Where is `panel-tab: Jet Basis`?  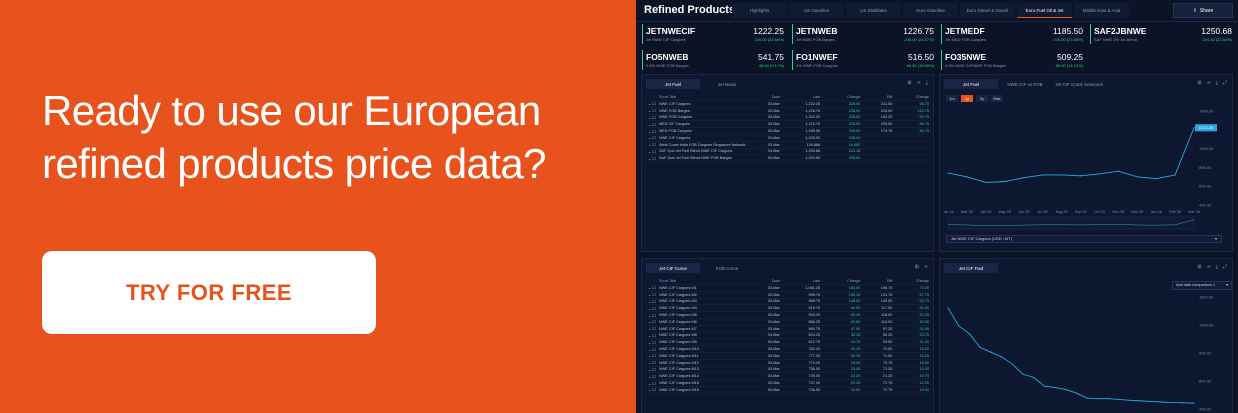
panel-tab: Jet Basis is located at coordinates (727, 84).